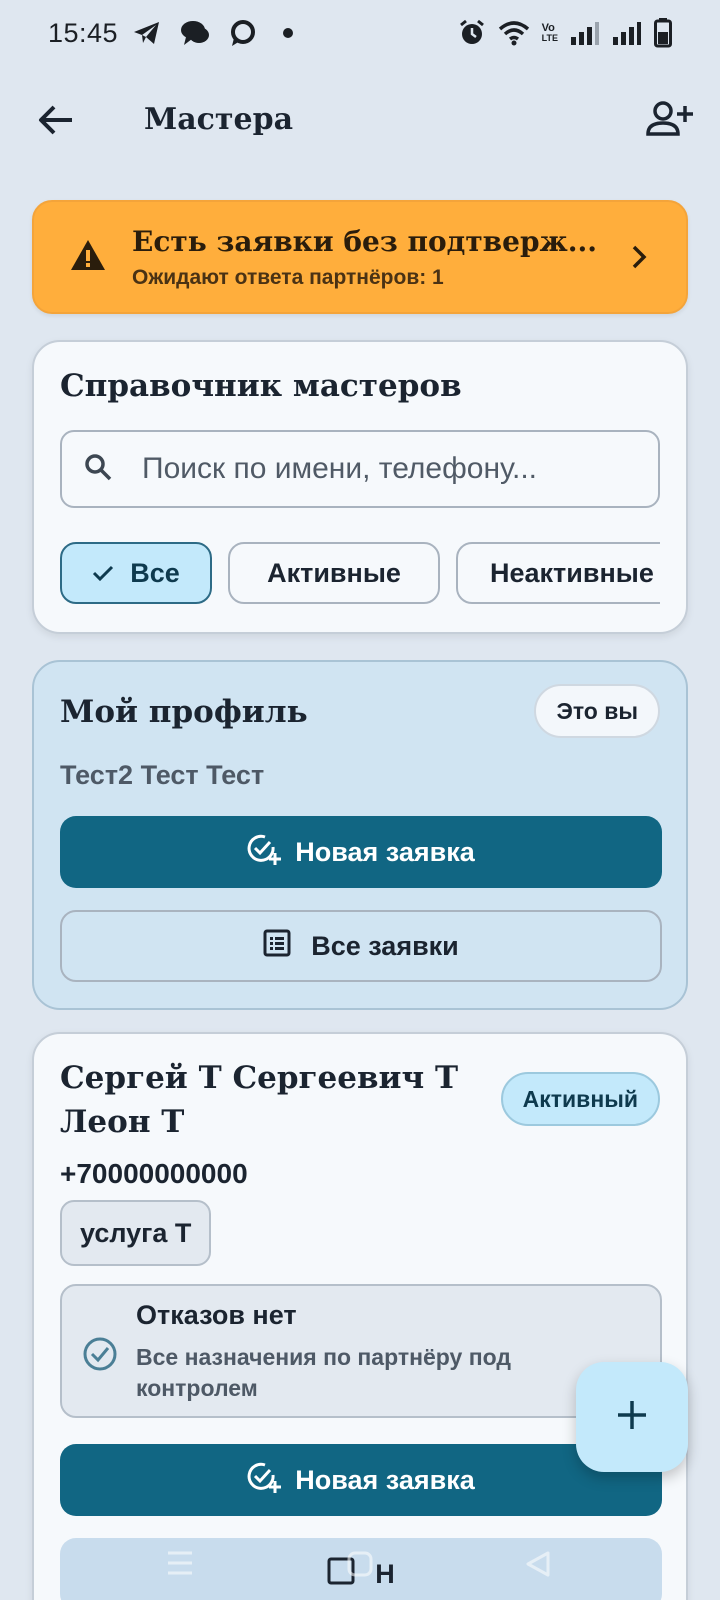  What do you see at coordinates (216, 1315) in the screenshot?
I see `status-box-title: Отказов нет` at bounding box center [216, 1315].